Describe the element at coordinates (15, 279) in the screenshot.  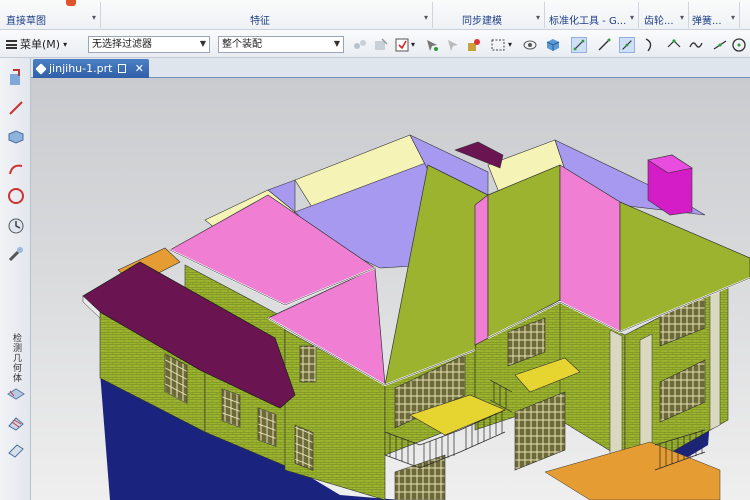
I see `resource-bar: 检测几何体` at that location.